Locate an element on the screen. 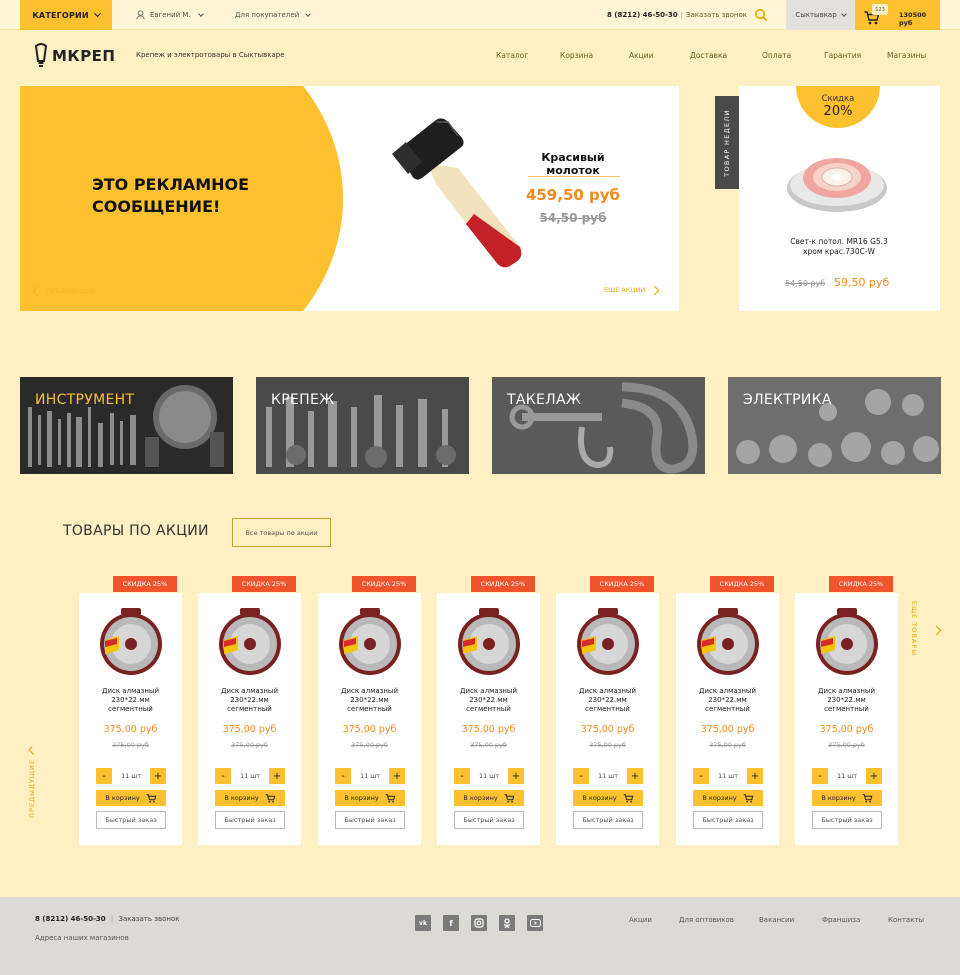  week-old-price: 54,50 руб is located at coordinates (805, 283).